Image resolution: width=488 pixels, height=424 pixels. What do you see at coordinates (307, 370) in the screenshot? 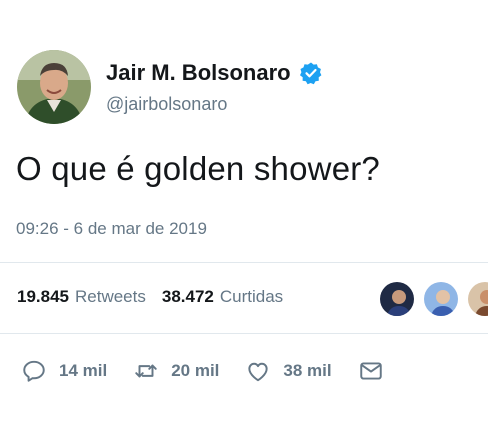
I see `like-count: 38 mil` at bounding box center [307, 370].